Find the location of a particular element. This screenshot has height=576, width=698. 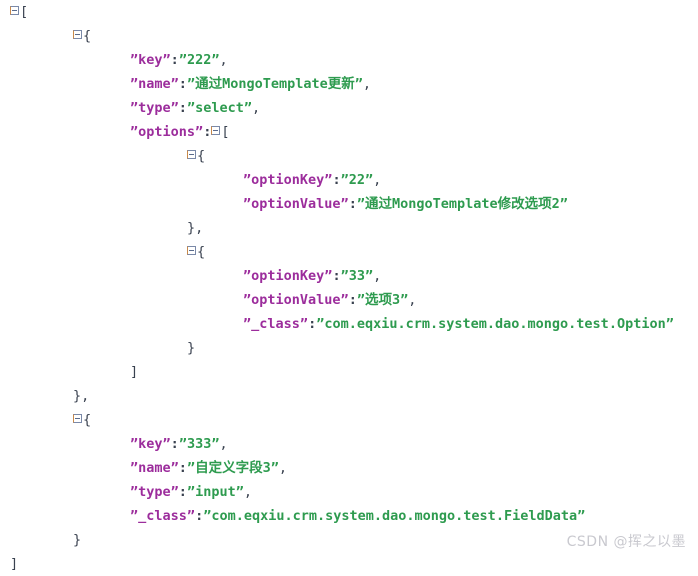

json-line: ”key”:”333”, is located at coordinates (349, 444).